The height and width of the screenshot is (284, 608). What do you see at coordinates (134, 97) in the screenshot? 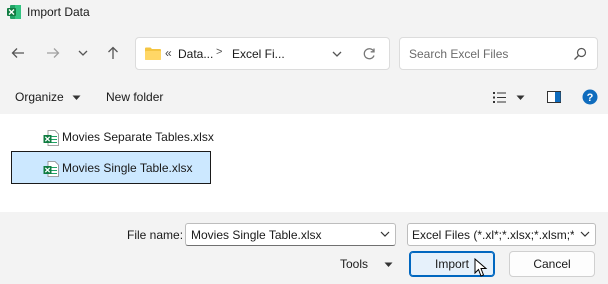
I see `new-folder-button: New folder` at bounding box center [134, 97].